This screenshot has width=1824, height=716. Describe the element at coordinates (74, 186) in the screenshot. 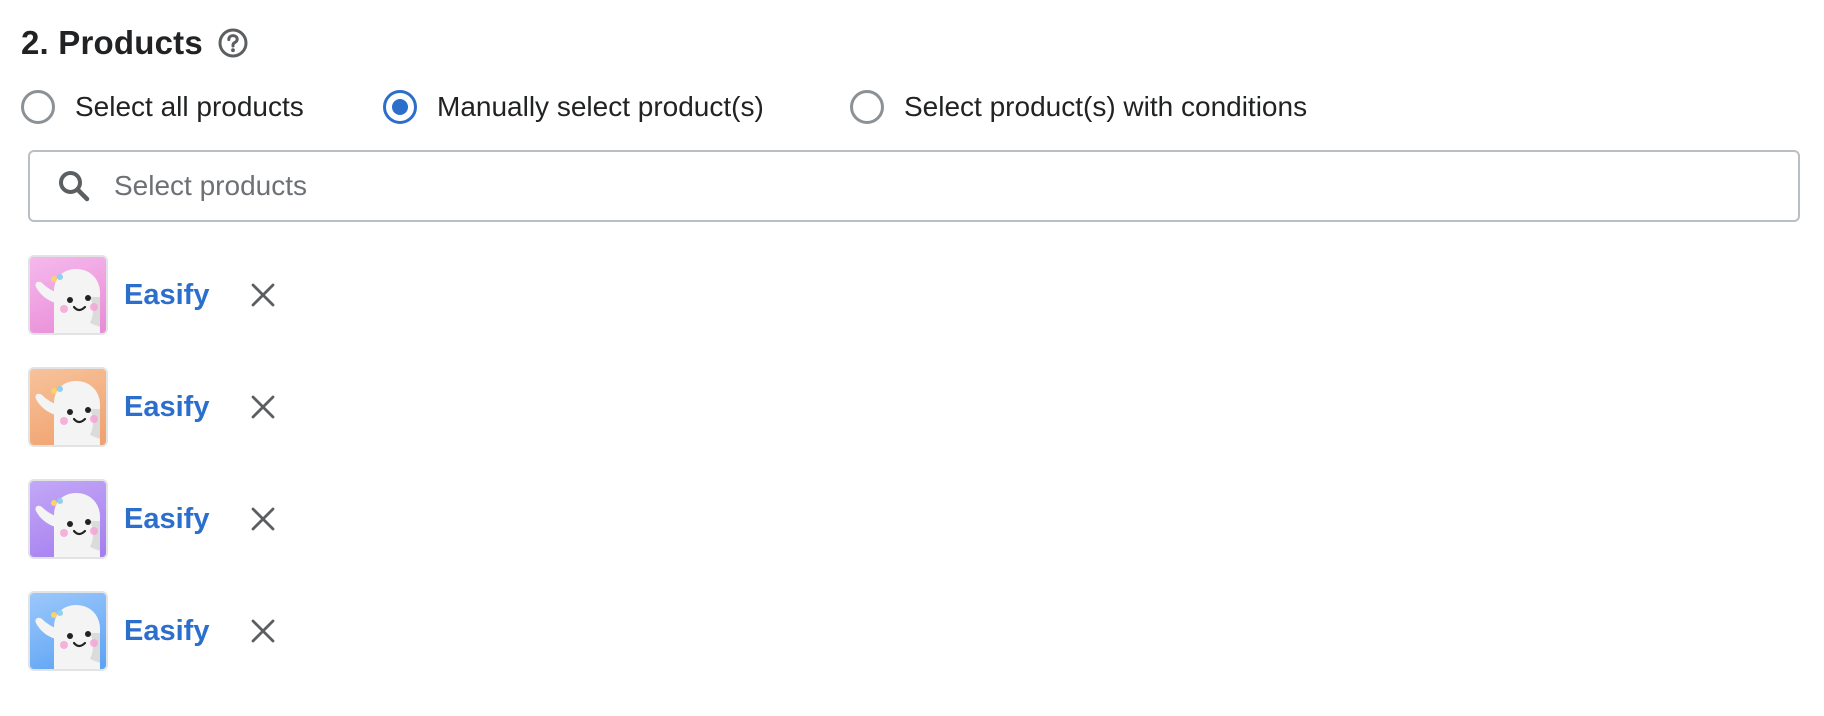

I see `search-icon` at that location.